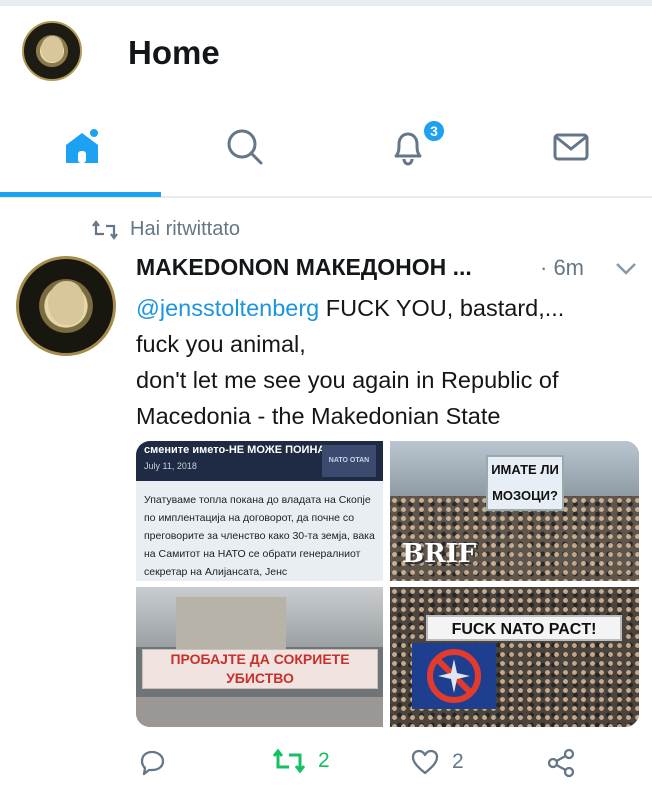 The width and height of the screenshot is (652, 802). Describe the element at coordinates (525, 483) in the screenshot. I see `protest-sign: ИМАТЕ ЛИ МОЗОЦИ?` at that location.